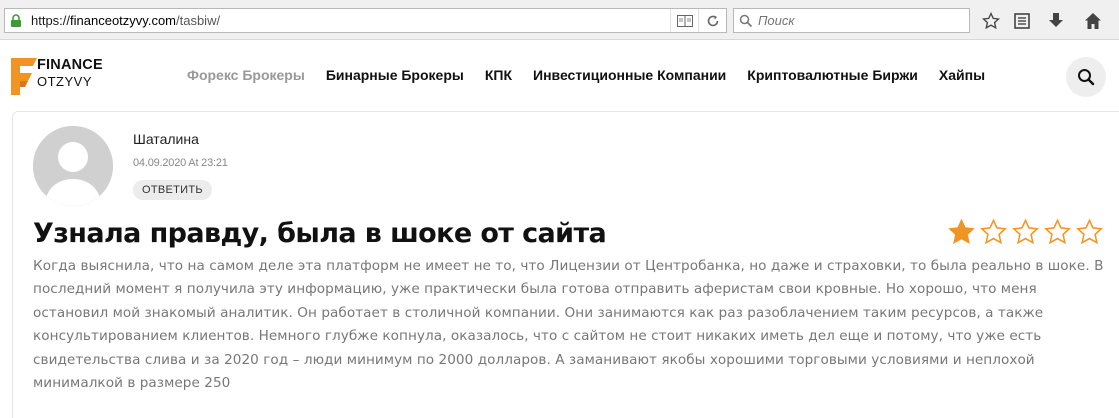  What do you see at coordinates (172, 190) in the screenshot?
I see `reply-button: ОТВЕТИТЬ` at bounding box center [172, 190].